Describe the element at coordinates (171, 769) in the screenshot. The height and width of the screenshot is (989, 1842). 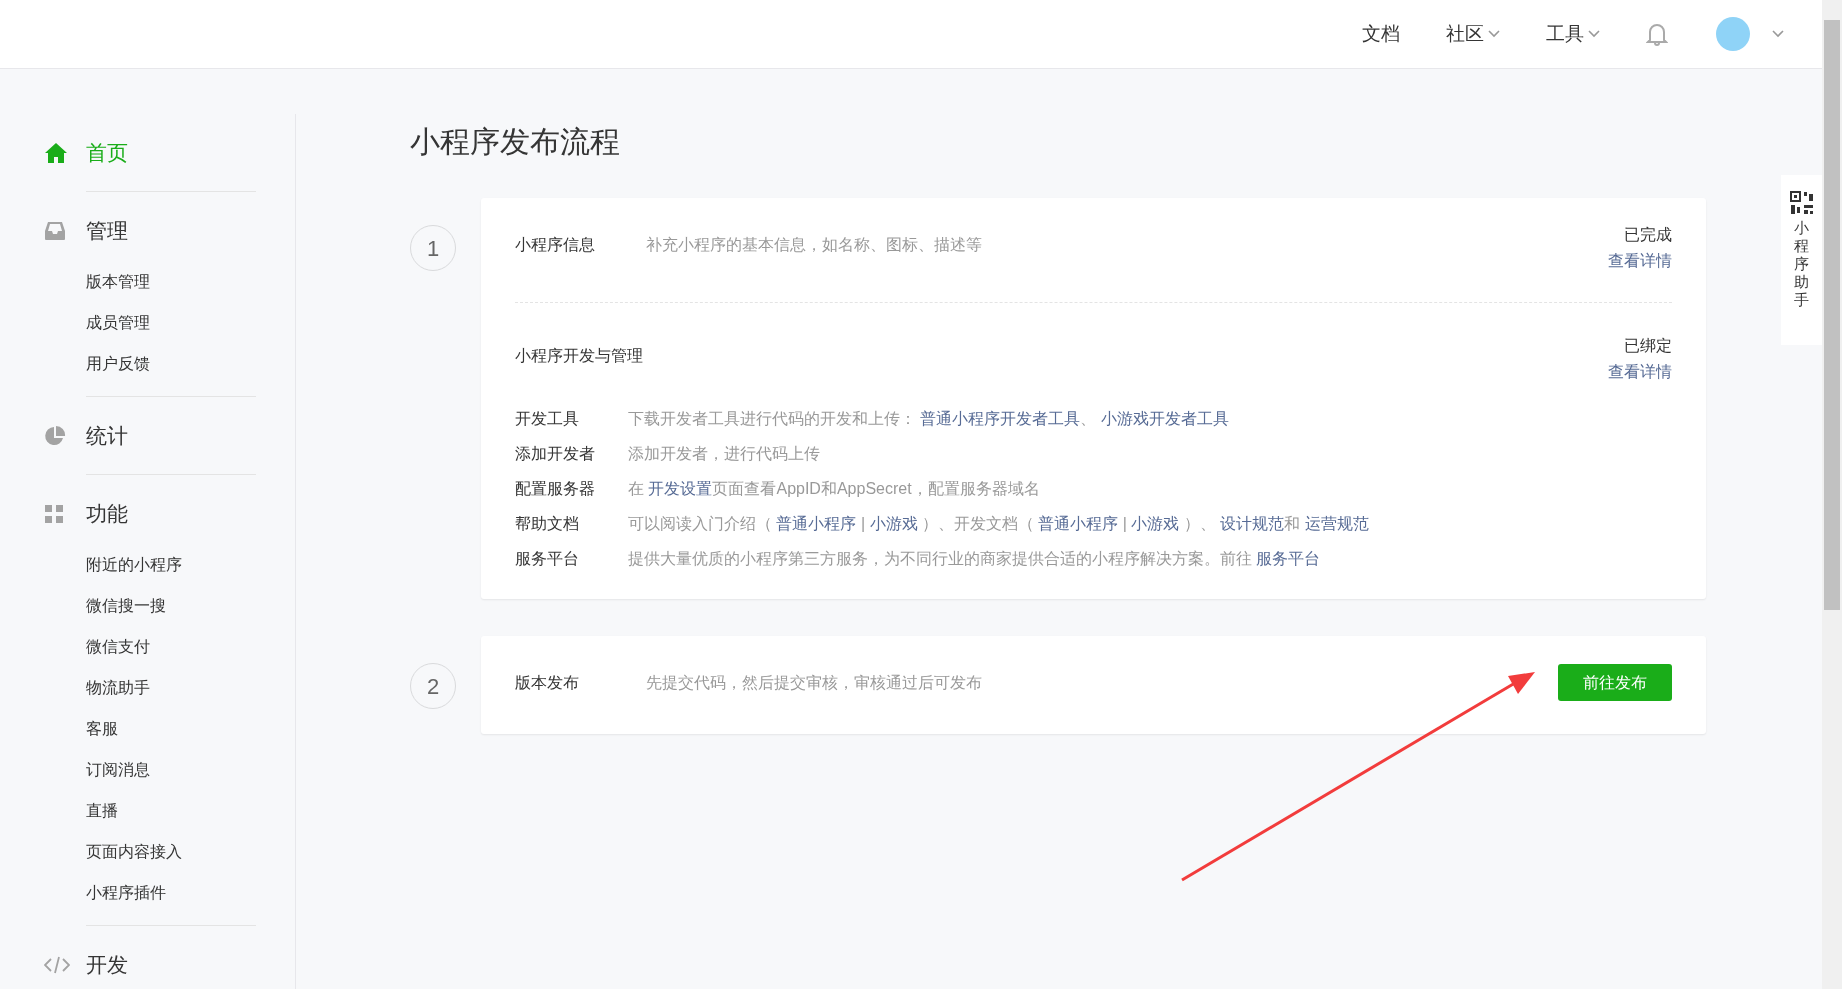
I see `sidebar-item: 订阅消息` at that location.